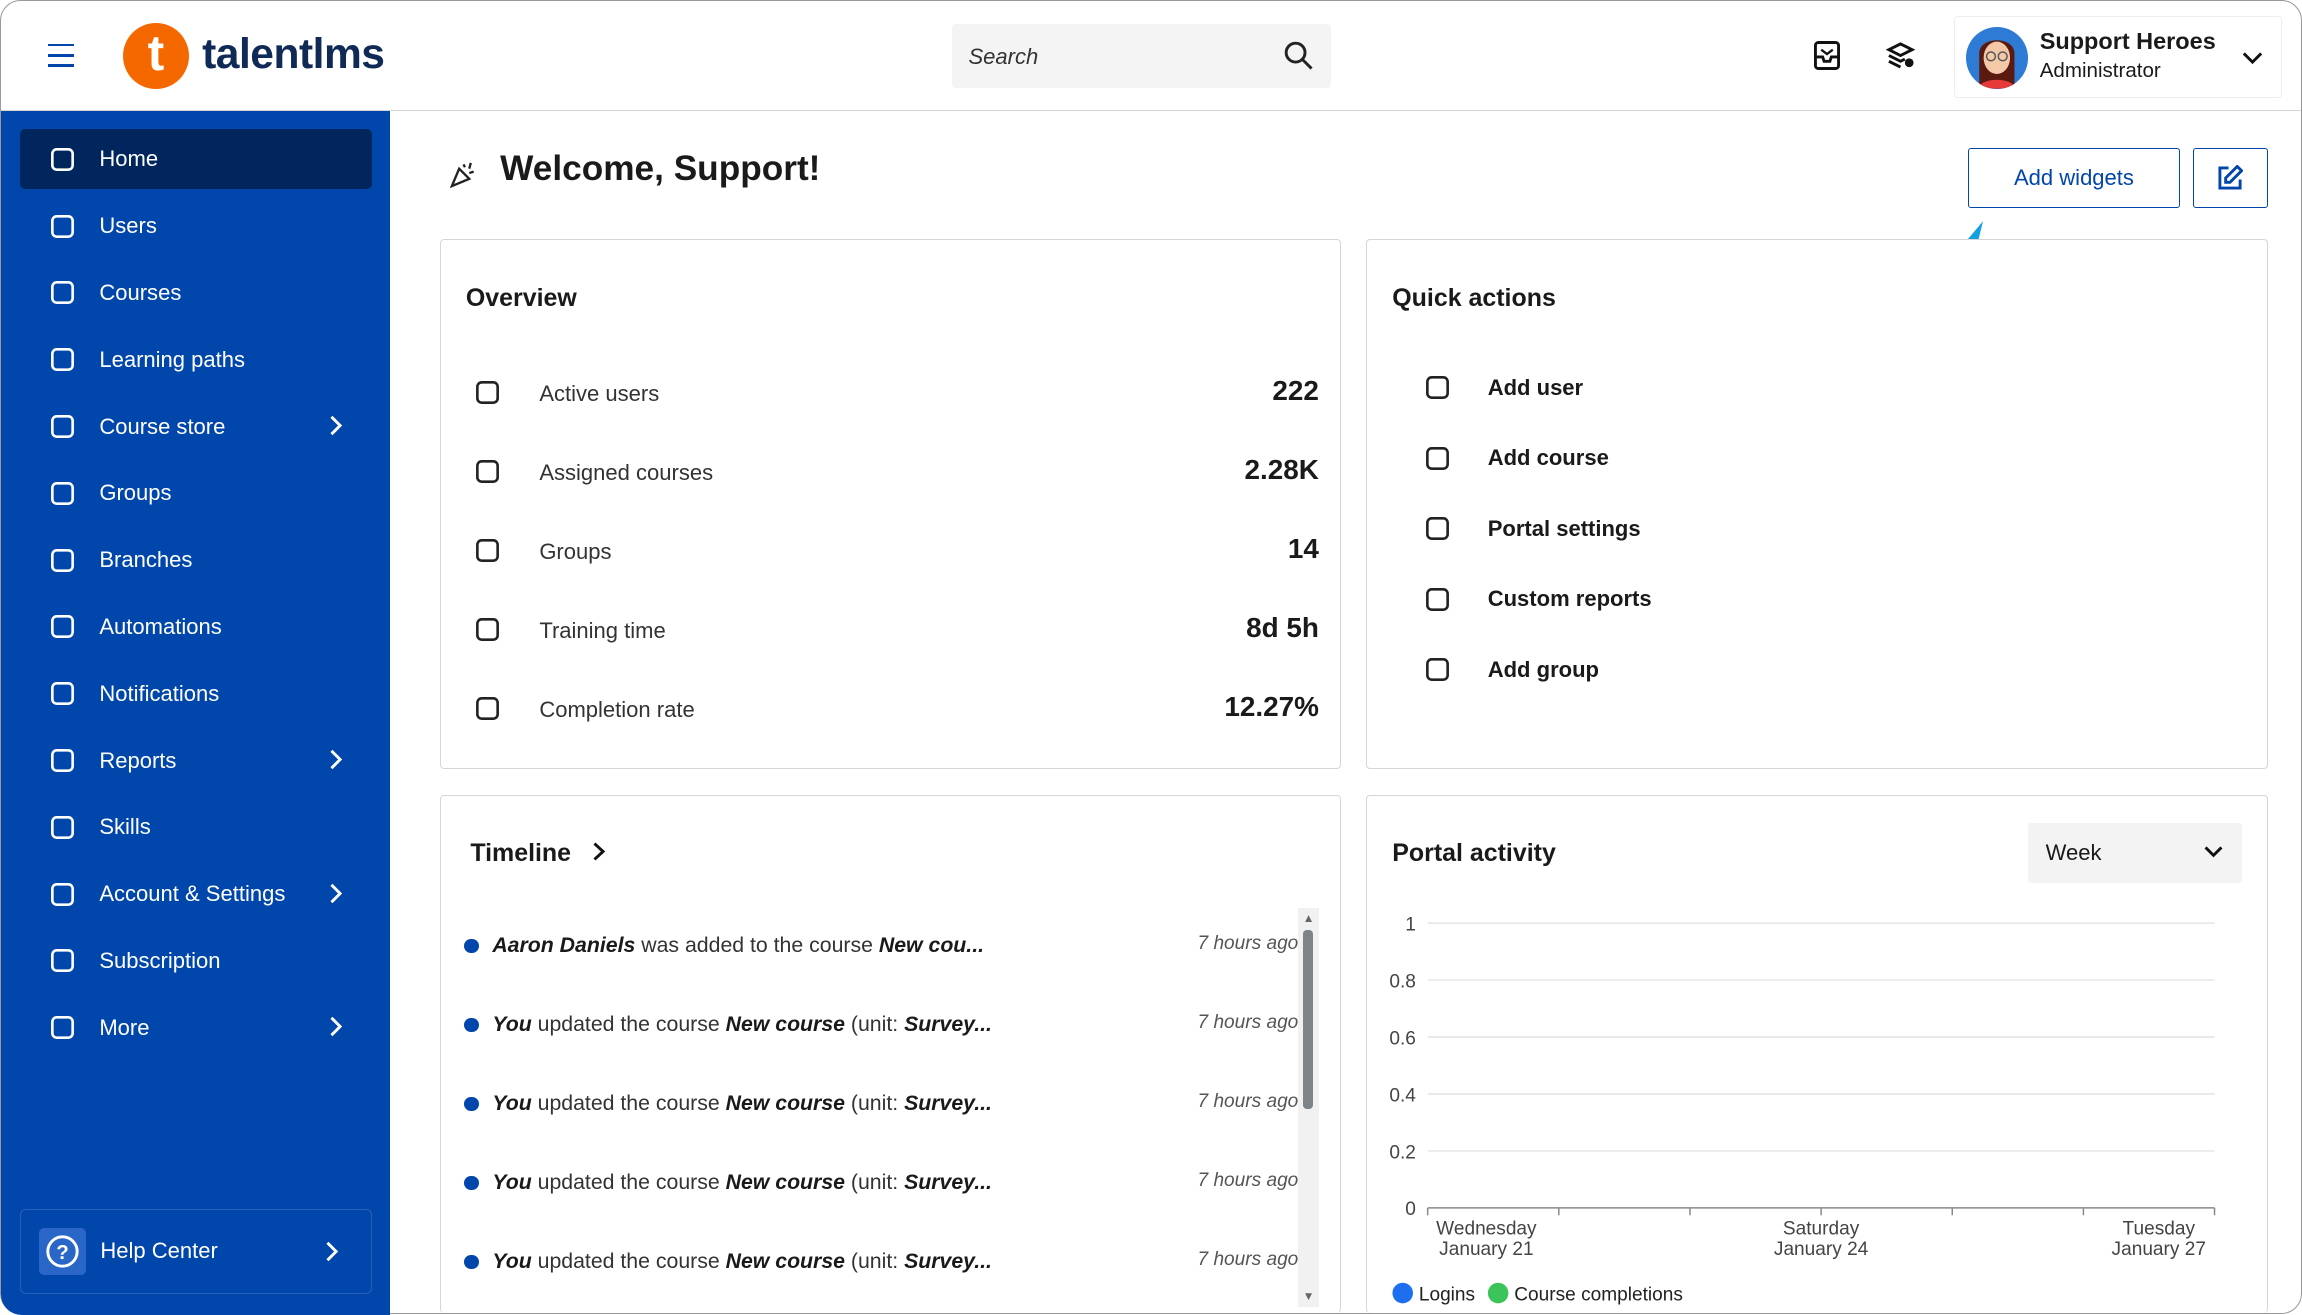 This screenshot has height=1315, width=2302. What do you see at coordinates (1309, 1296) in the screenshot?
I see `scroll-down-arrow: ▼` at bounding box center [1309, 1296].